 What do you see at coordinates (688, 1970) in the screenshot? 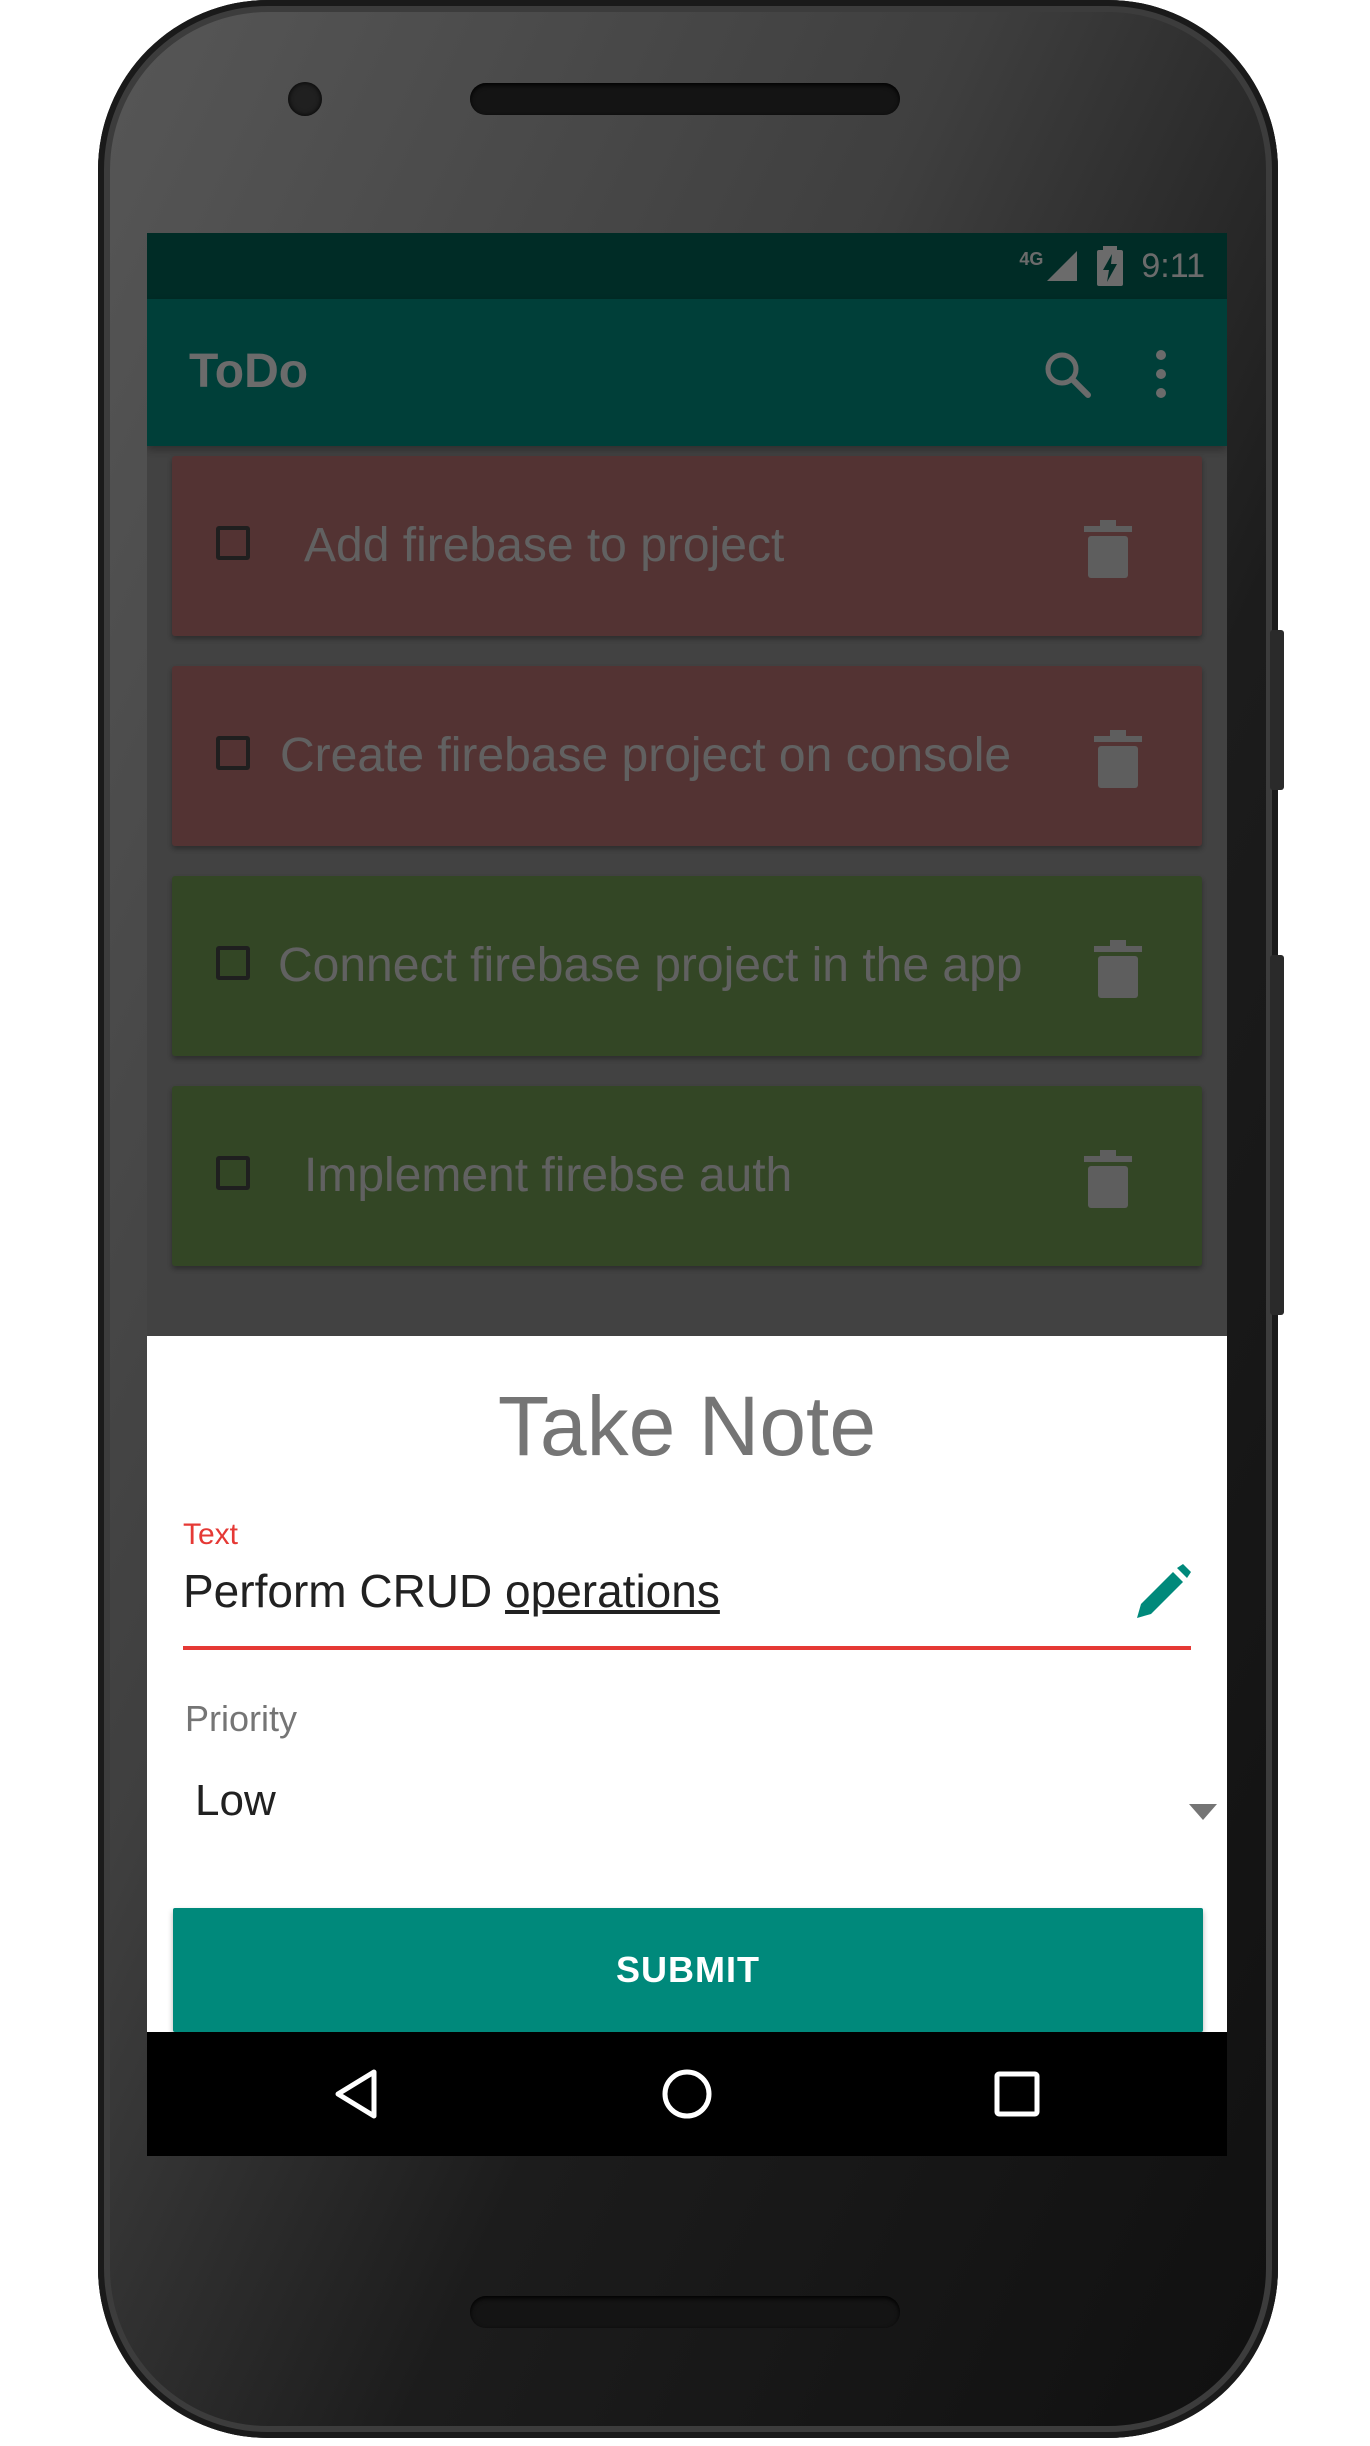
I see `submit-button: SUBMIT` at bounding box center [688, 1970].